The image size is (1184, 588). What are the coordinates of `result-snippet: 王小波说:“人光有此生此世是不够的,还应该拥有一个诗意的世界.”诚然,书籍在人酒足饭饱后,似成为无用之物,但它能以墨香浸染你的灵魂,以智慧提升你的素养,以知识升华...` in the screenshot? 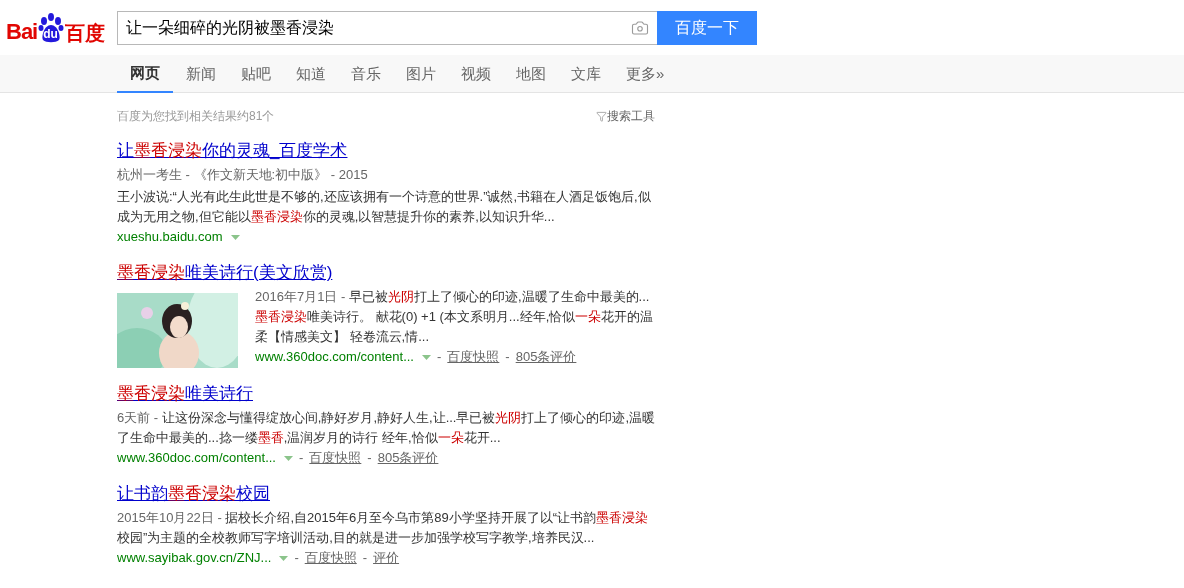 It's located at (384, 207).